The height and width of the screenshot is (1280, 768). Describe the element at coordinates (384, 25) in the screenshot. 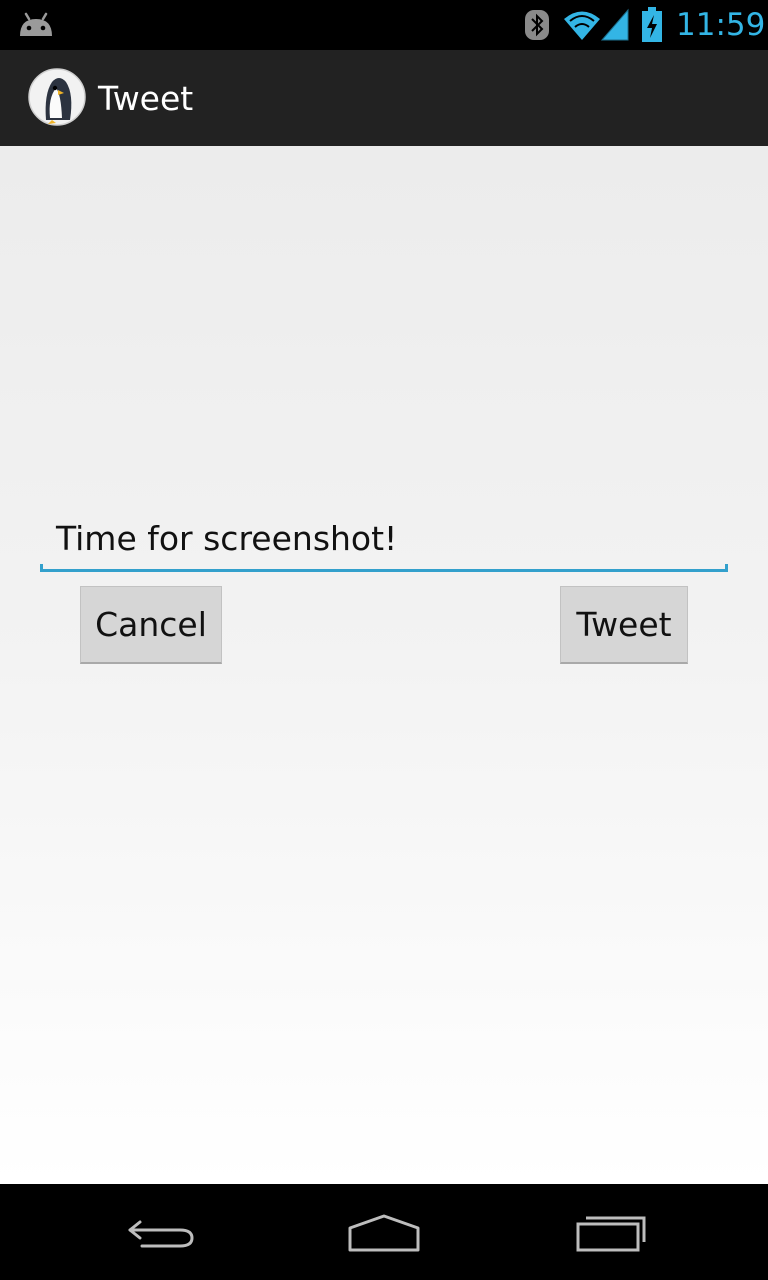

I see `status-bar: 11:59` at that location.